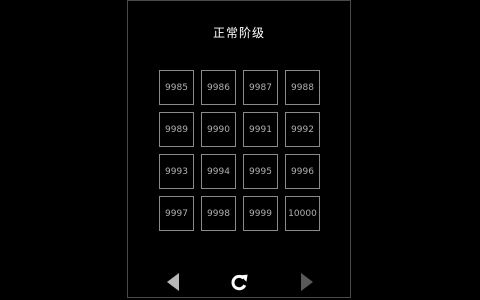 Image resolution: width=480 pixels, height=300 pixels. Describe the element at coordinates (302, 213) in the screenshot. I see `level-cell: 10000` at that location.